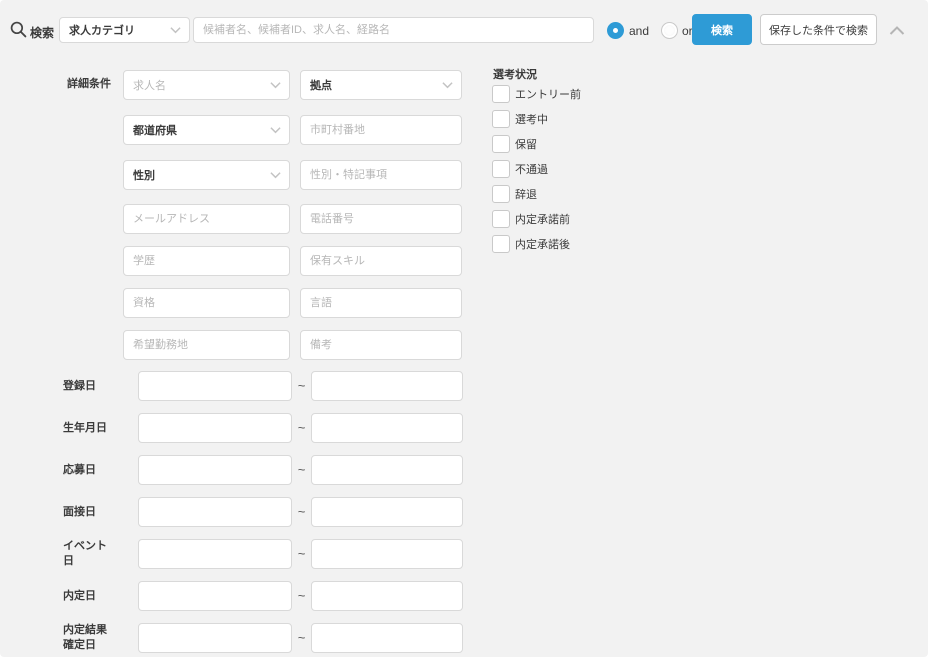 The height and width of the screenshot is (671, 928). I want to click on prefecture-select-value: 都道府県, so click(155, 131).